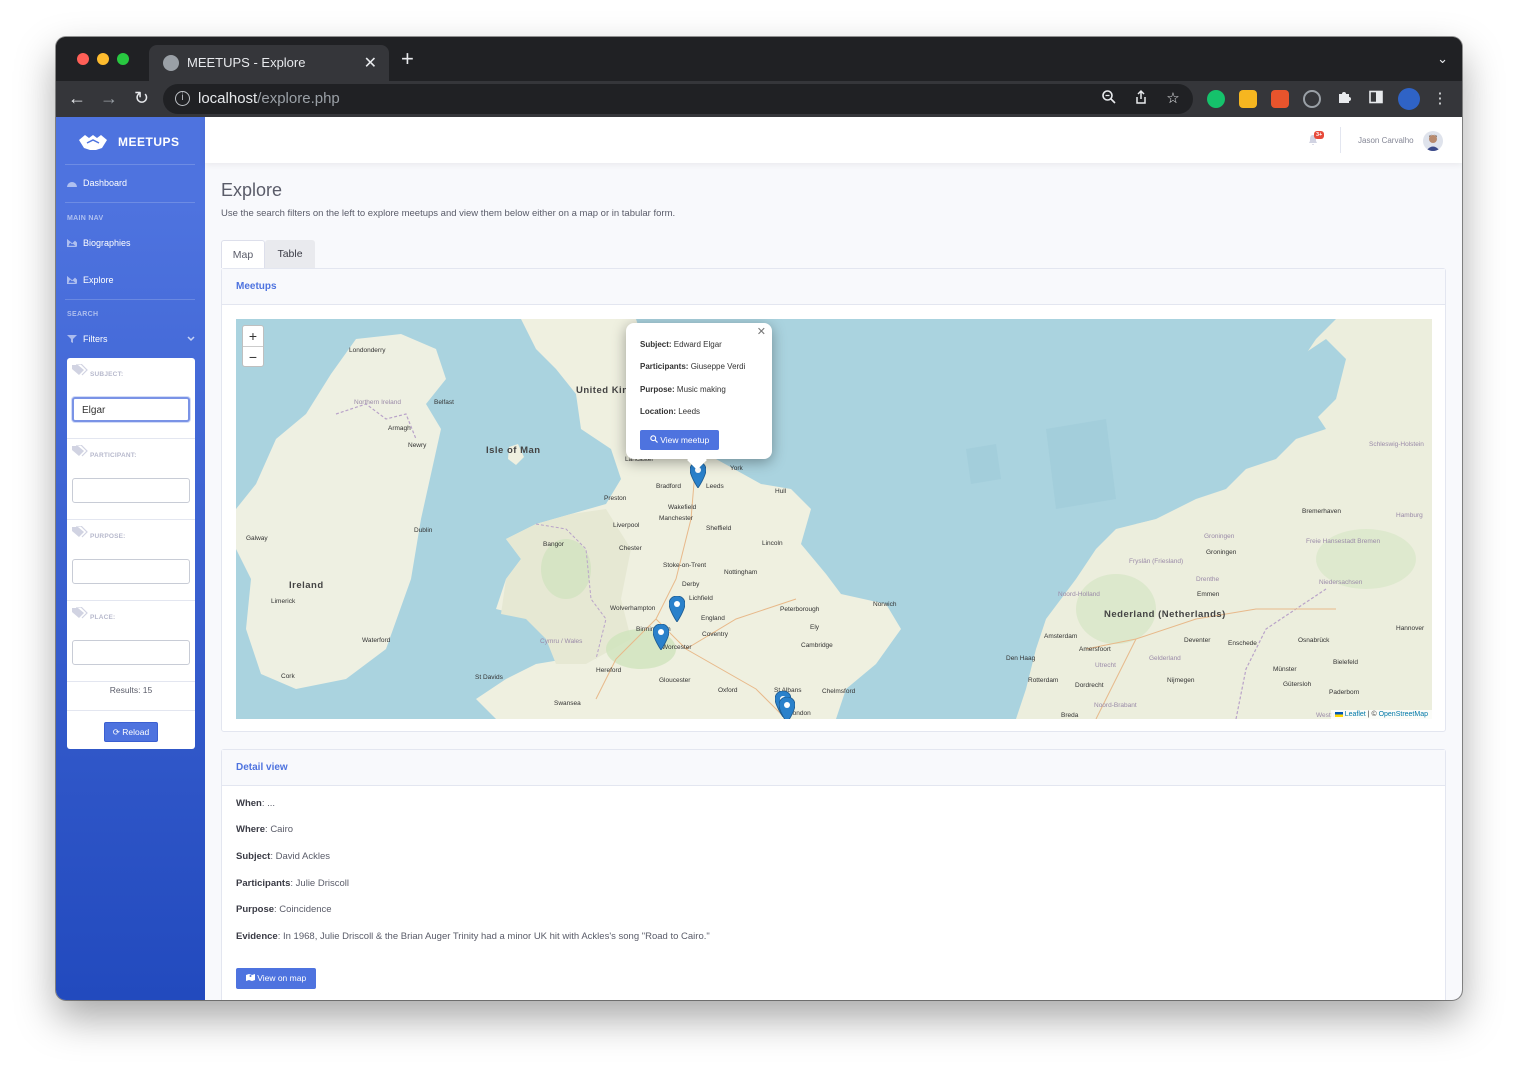 The height and width of the screenshot is (1075, 1518). Describe the element at coordinates (141, 98) in the screenshot. I see `reload-page-button: ↻` at that location.